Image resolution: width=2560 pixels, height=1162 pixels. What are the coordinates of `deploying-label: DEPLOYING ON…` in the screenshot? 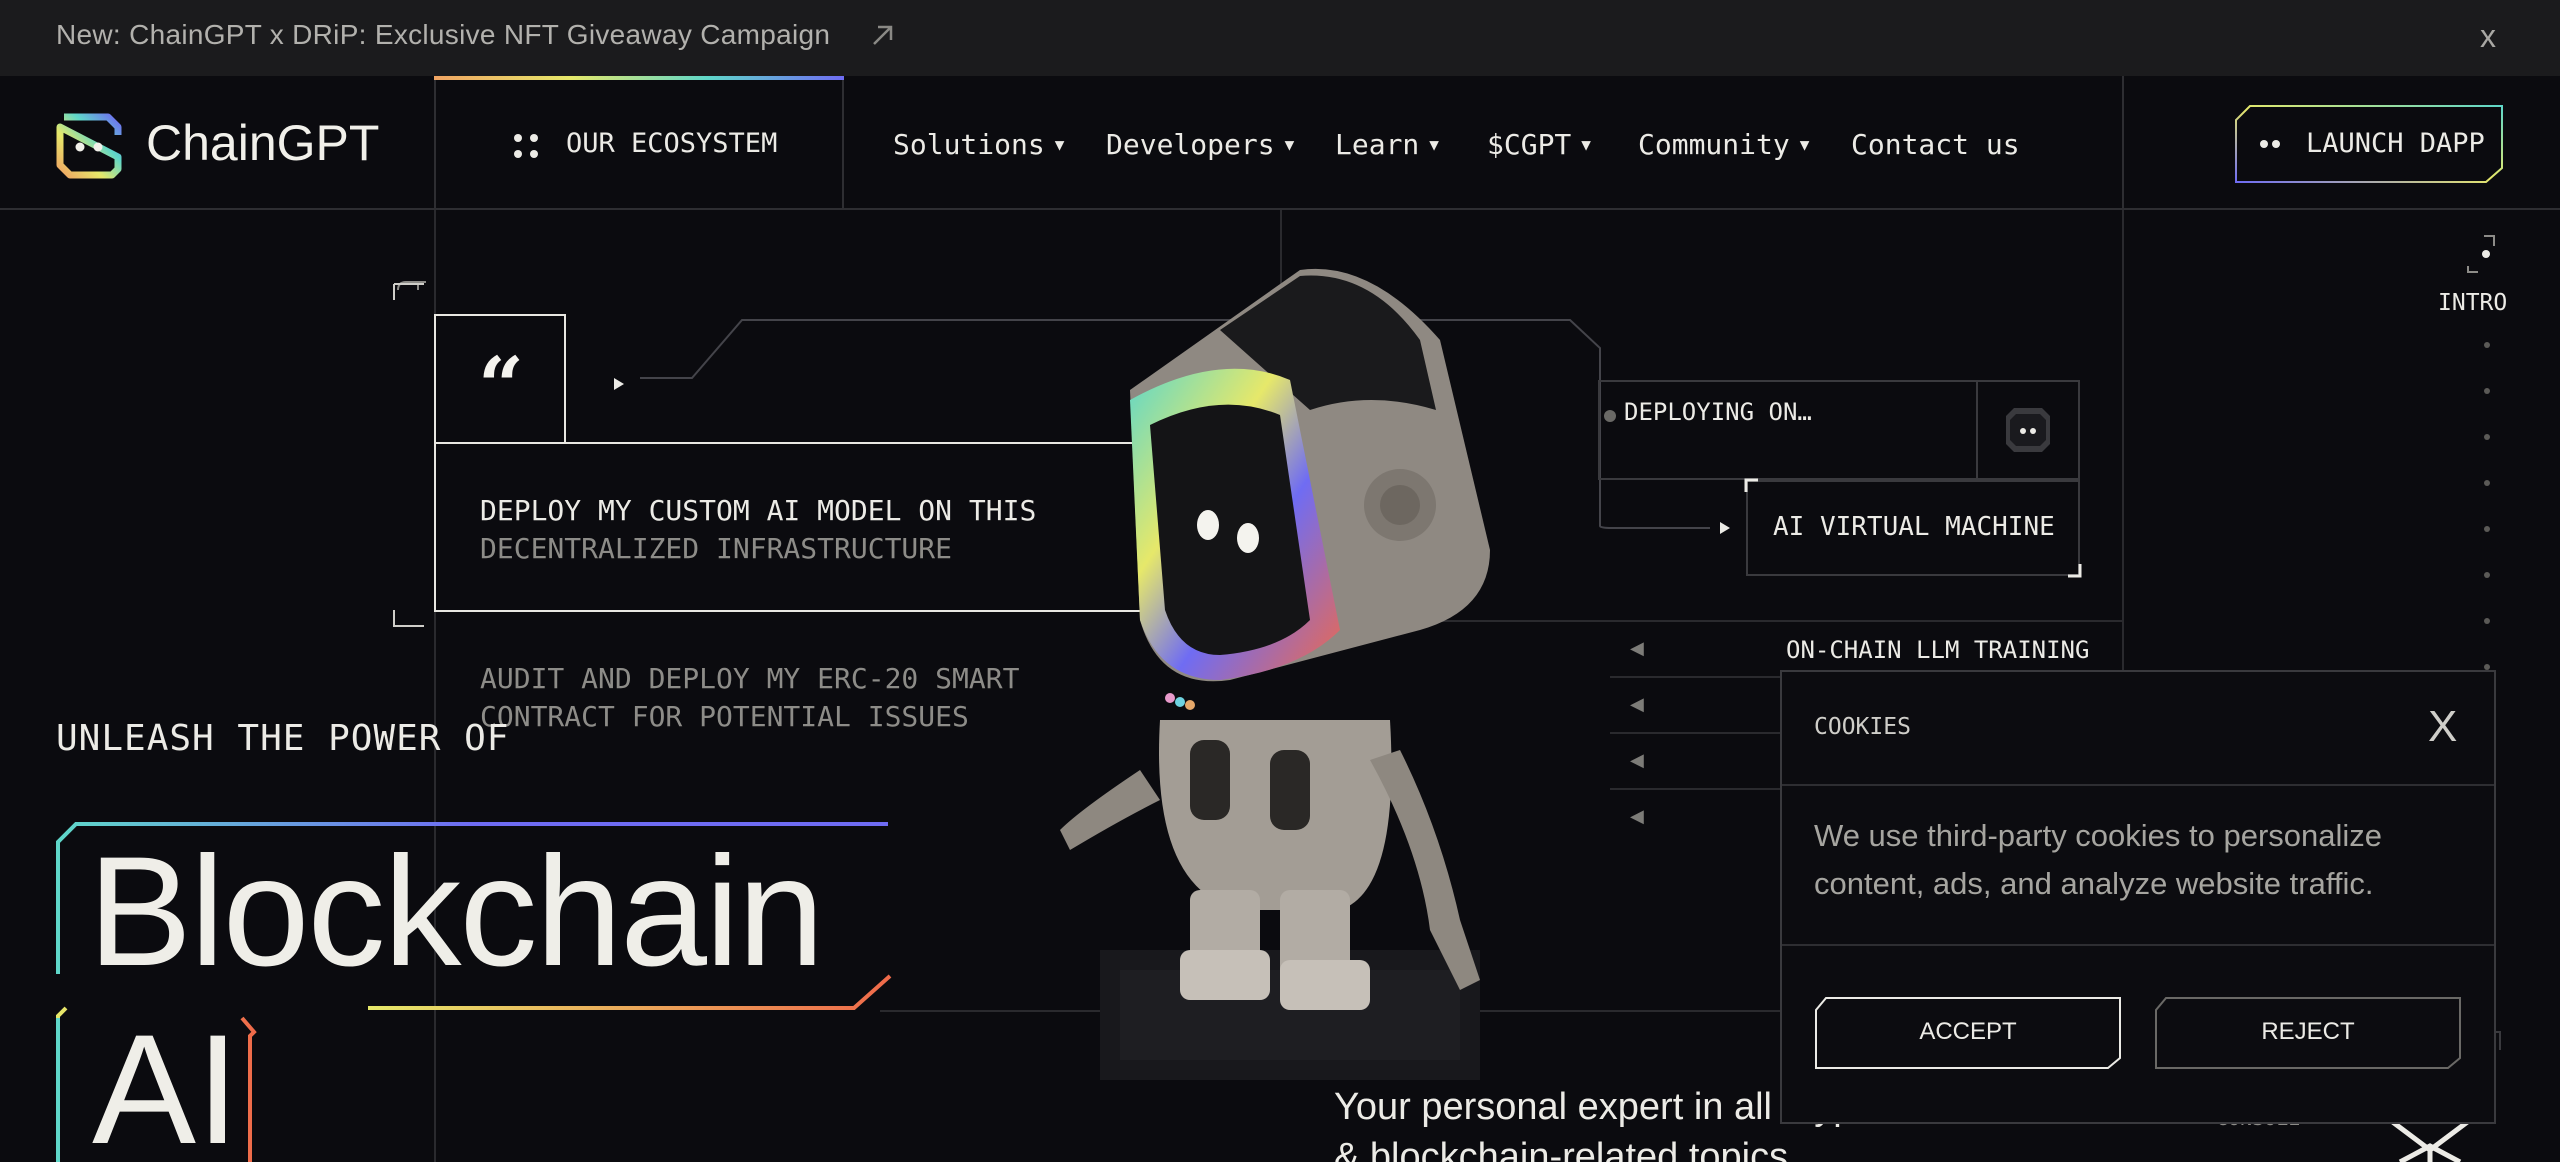 It's located at (1718, 412).